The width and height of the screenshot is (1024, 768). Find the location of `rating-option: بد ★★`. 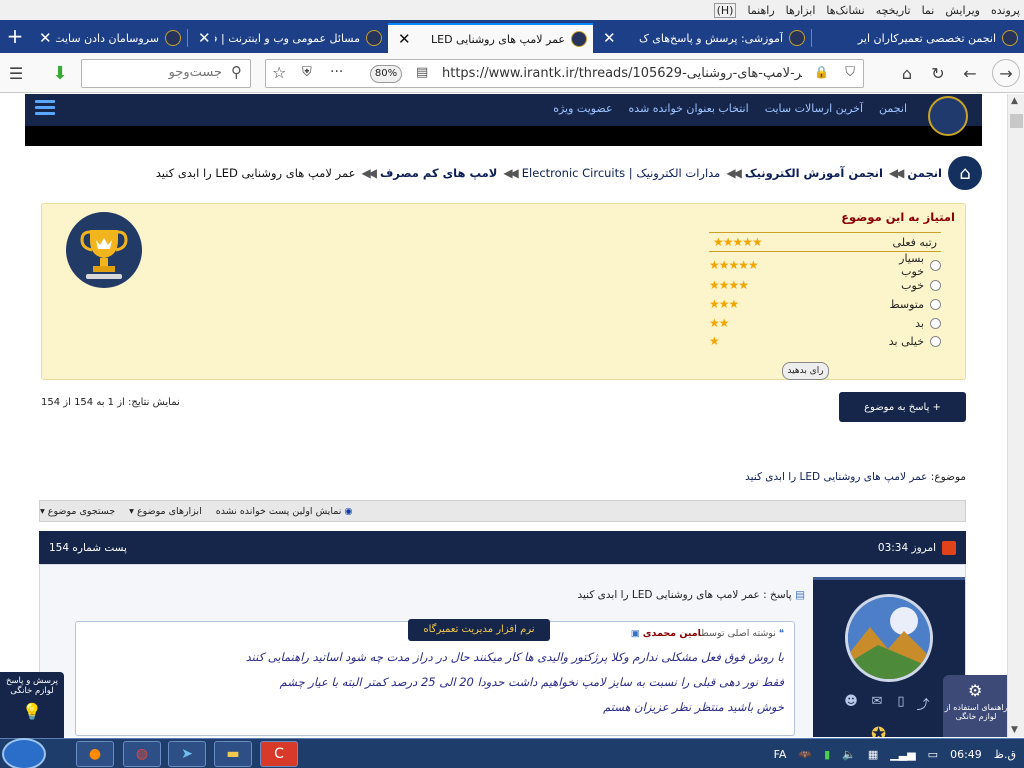

rating-option: بد ★★ is located at coordinates (825, 323).